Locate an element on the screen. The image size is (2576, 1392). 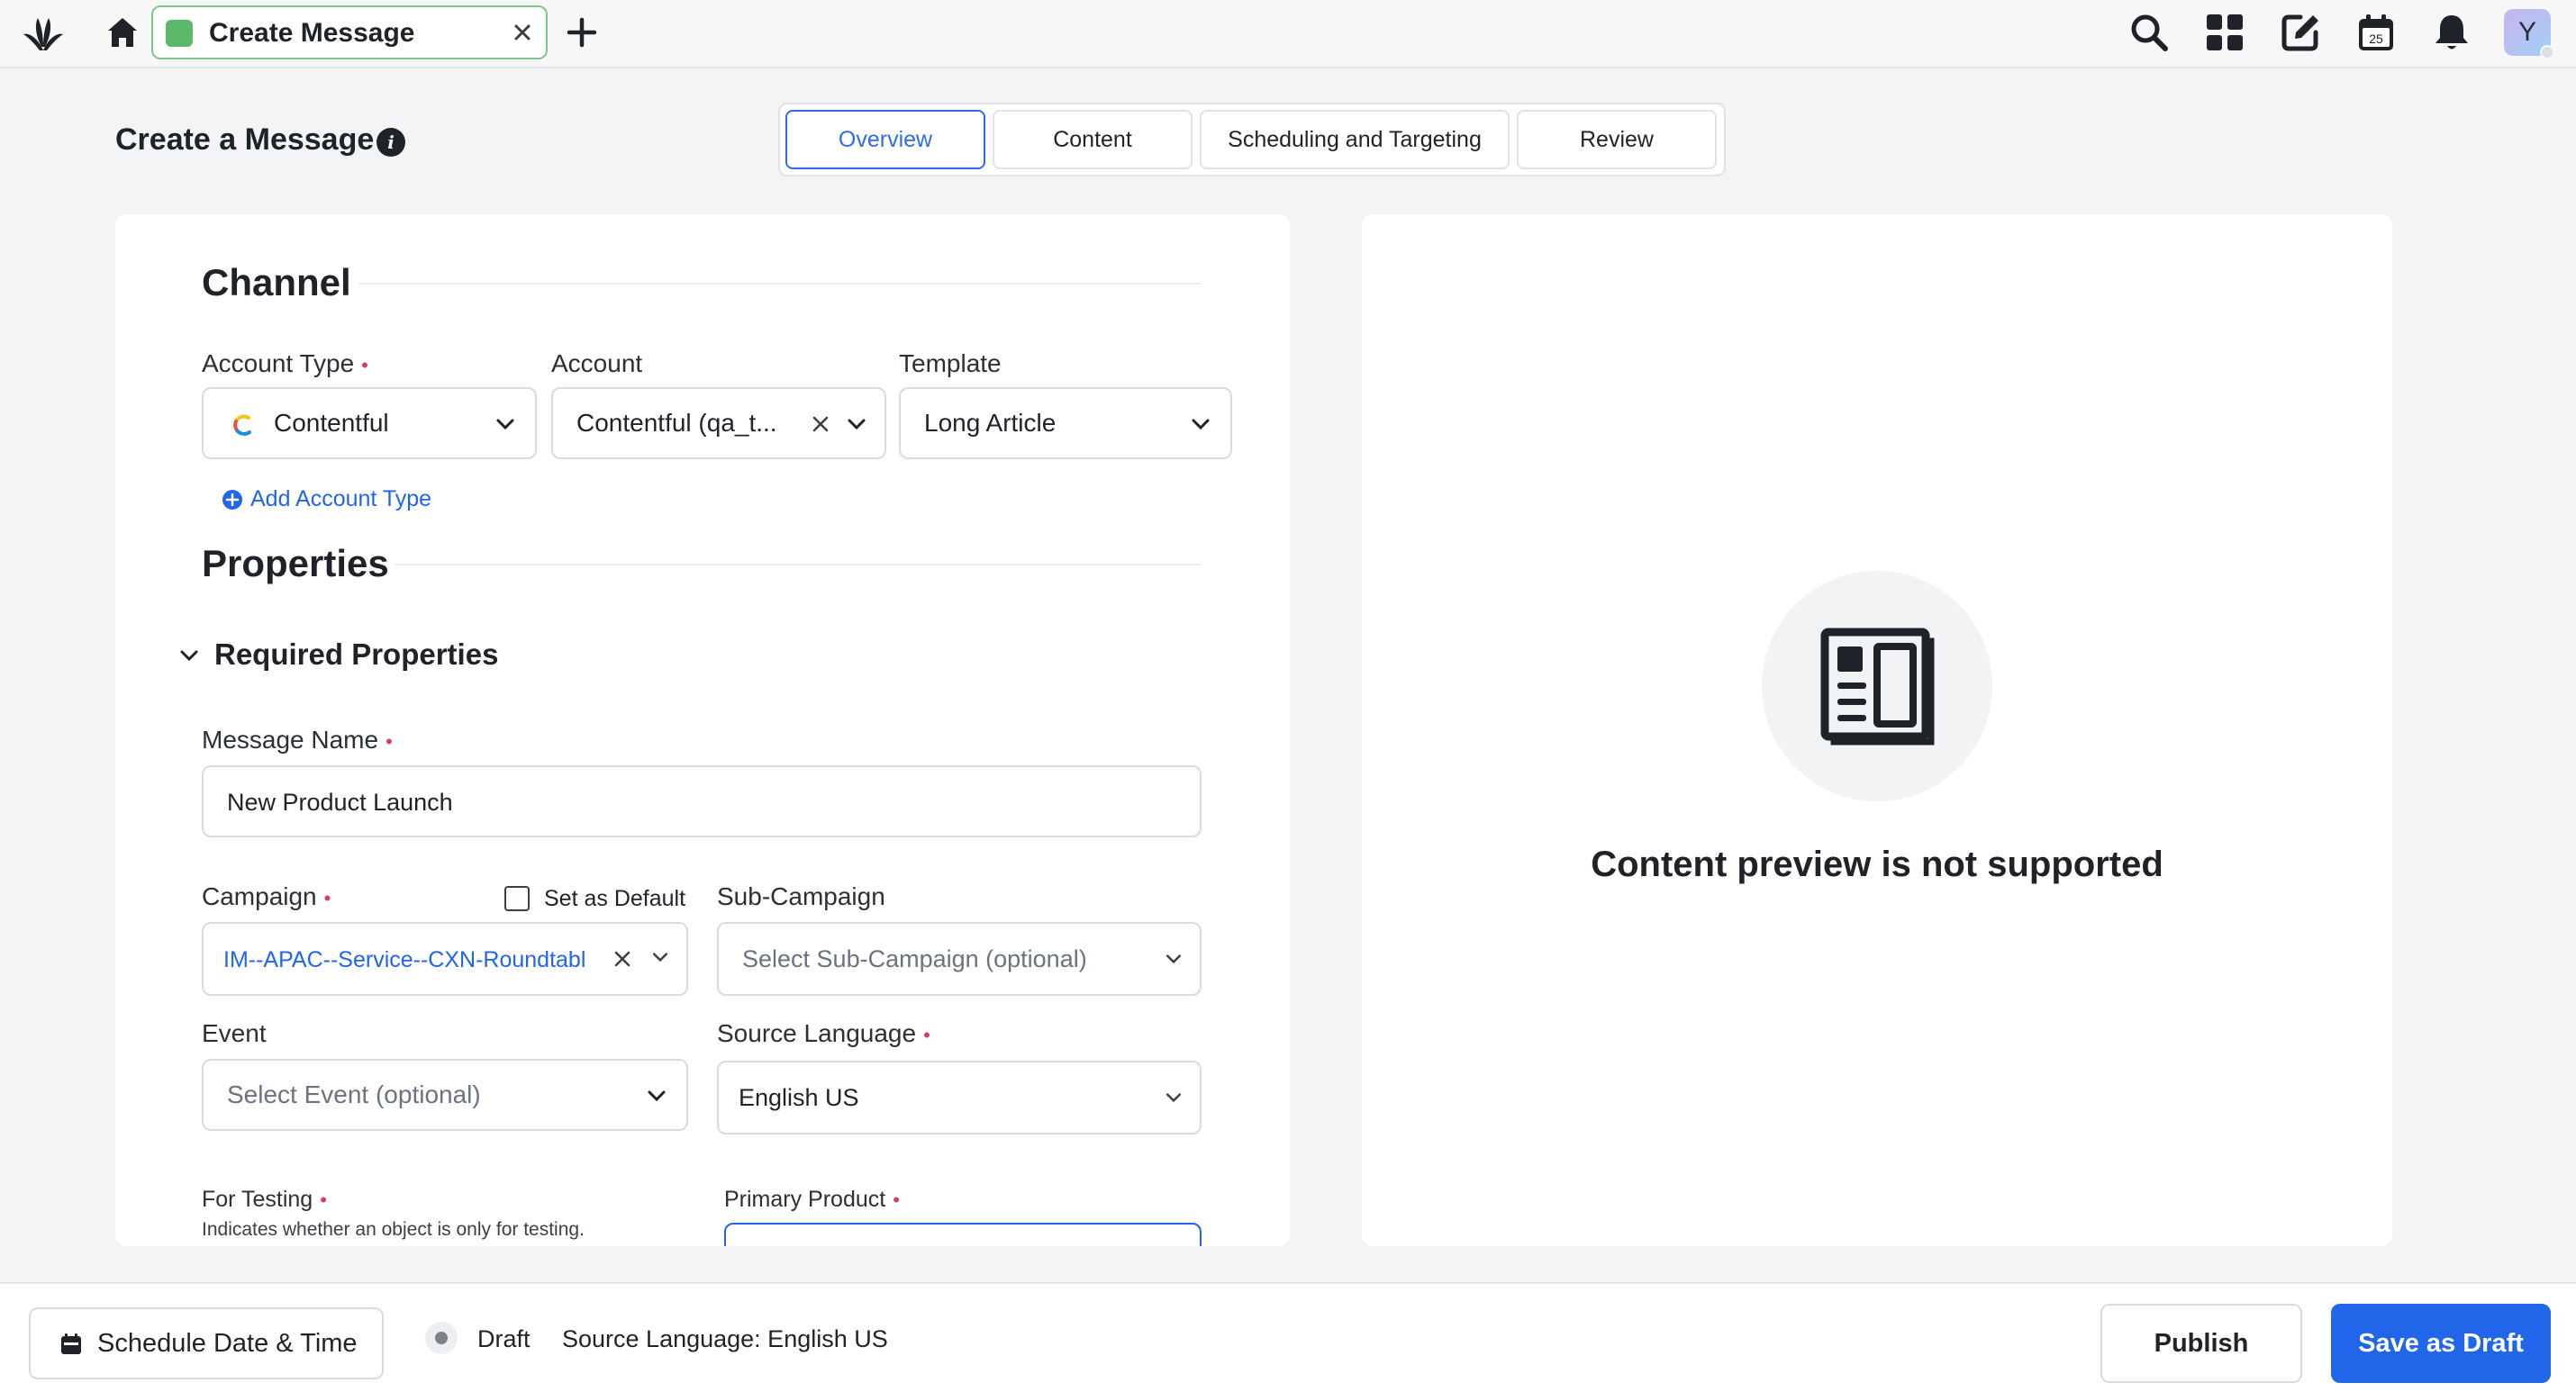
account-label: Account is located at coordinates (597, 363).